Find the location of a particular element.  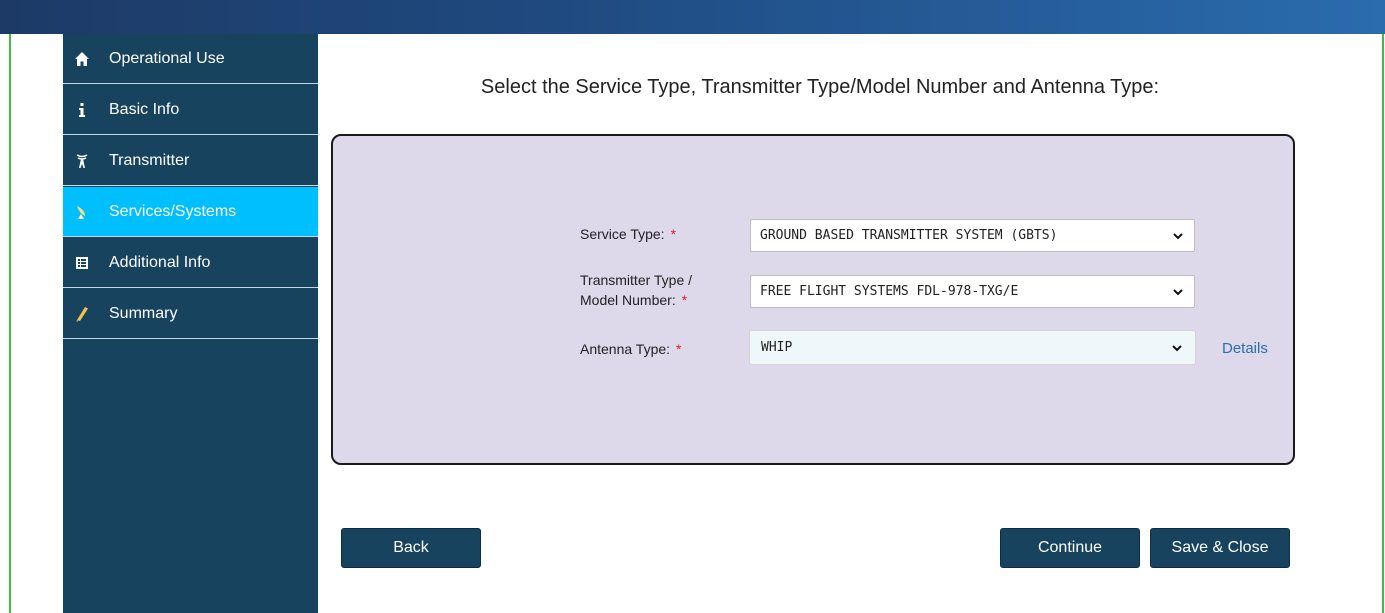

back-button: Back is located at coordinates (411, 548).